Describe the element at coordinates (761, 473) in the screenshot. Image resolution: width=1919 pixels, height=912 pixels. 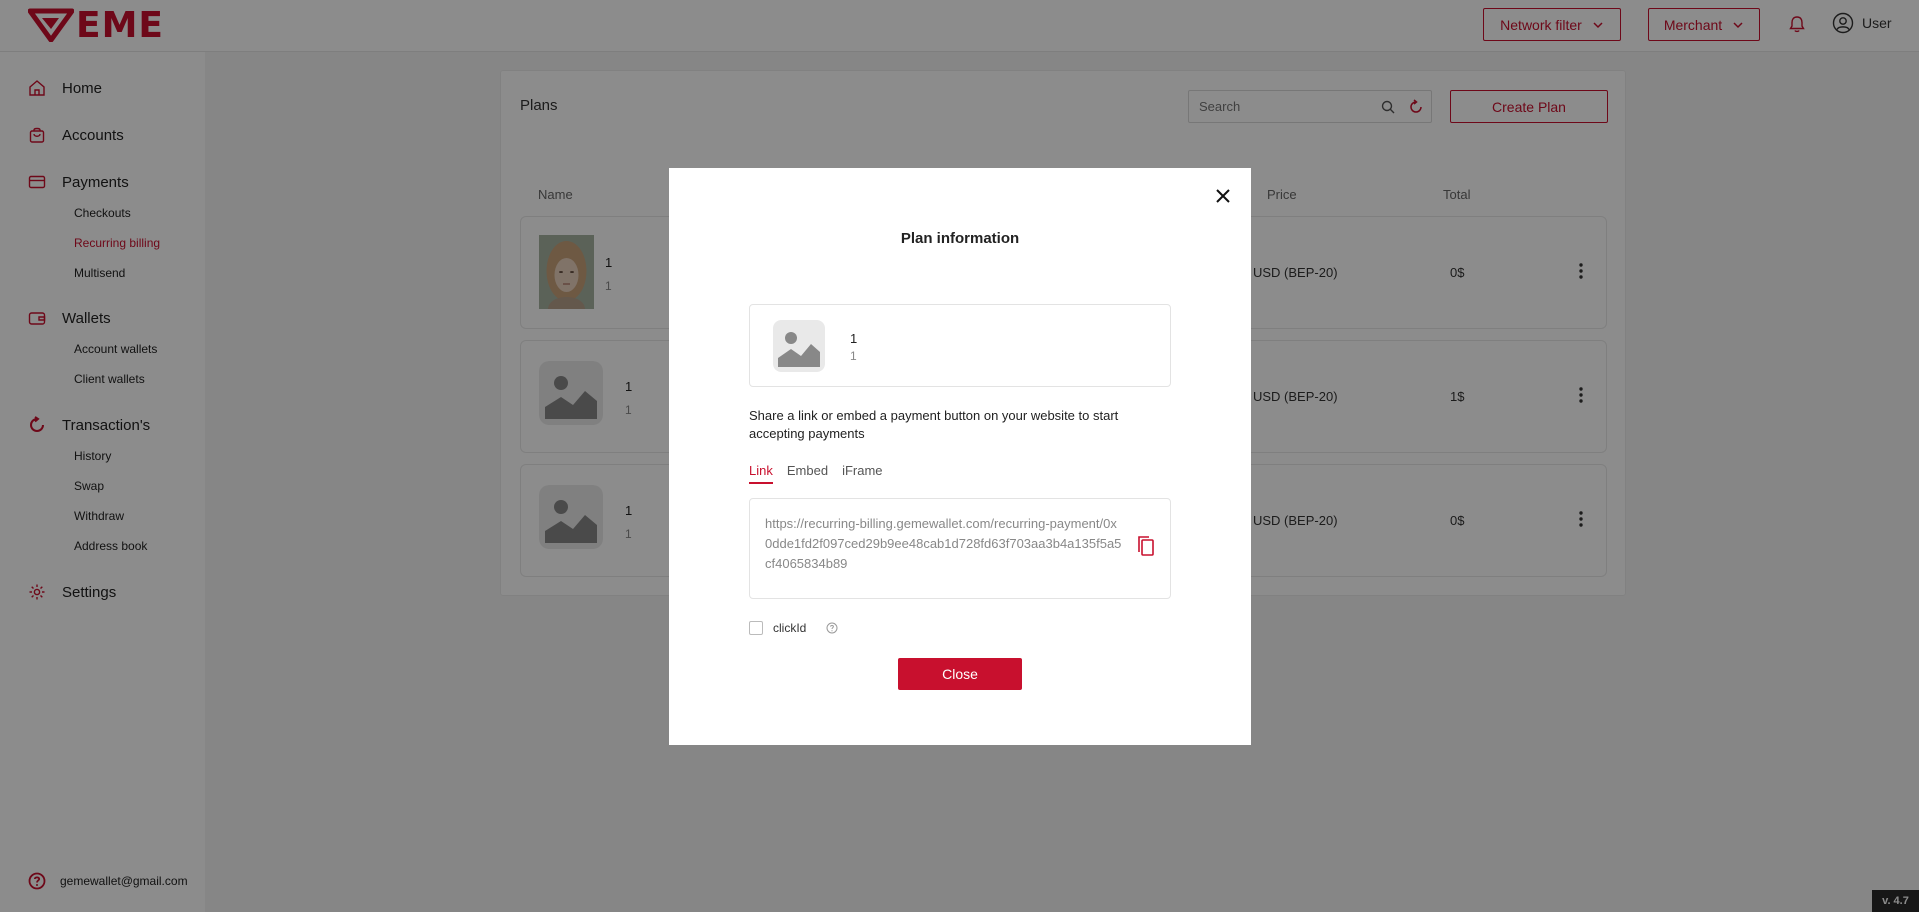
I see `tab-link: Link` at that location.